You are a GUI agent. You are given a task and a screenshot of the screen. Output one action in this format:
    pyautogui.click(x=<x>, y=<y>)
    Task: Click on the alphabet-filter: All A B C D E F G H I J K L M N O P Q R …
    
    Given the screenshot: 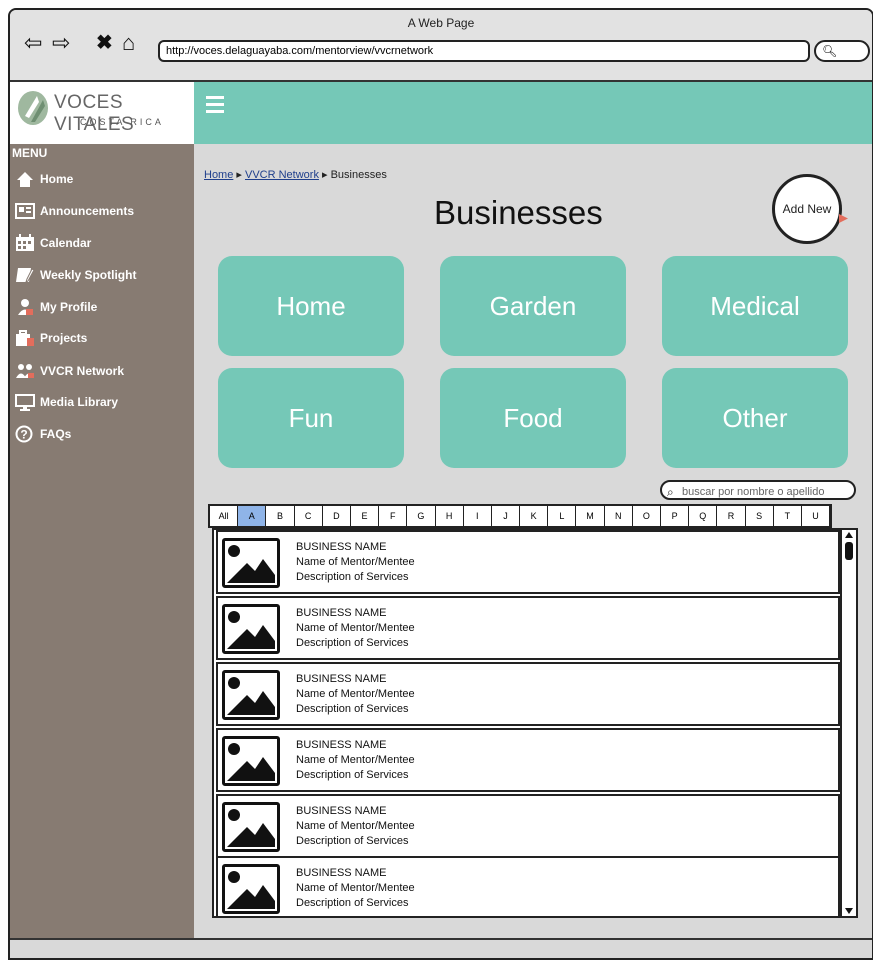 What is the action you would take?
    pyautogui.click(x=520, y=516)
    